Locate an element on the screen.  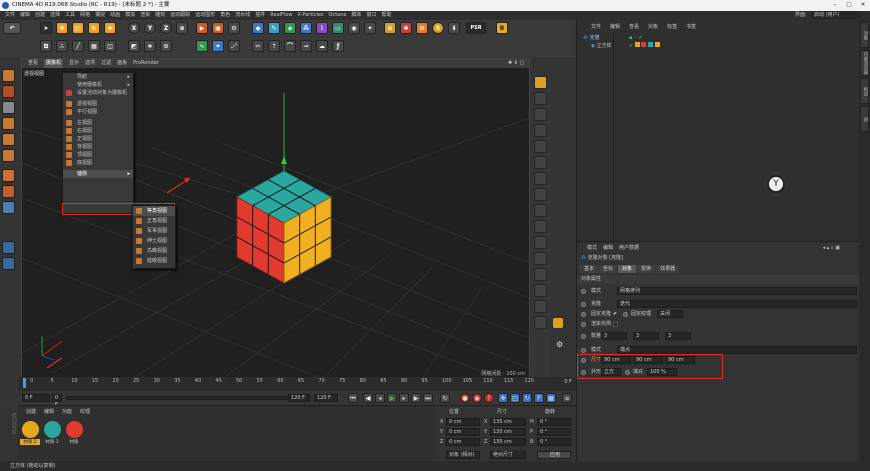
knife-icon: ✂ is located at coordinates (258, 46).